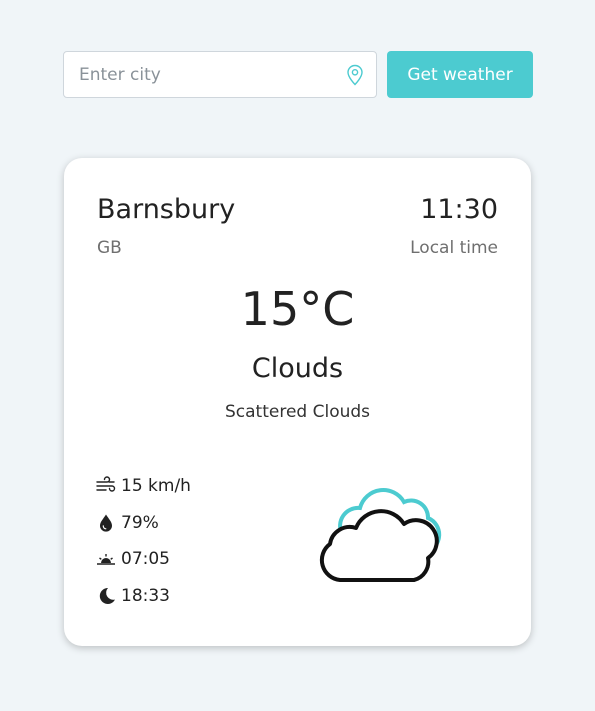 Image resolution: width=595 pixels, height=711 pixels. Describe the element at coordinates (355, 75) in the screenshot. I see `map-pin-icon` at that location.